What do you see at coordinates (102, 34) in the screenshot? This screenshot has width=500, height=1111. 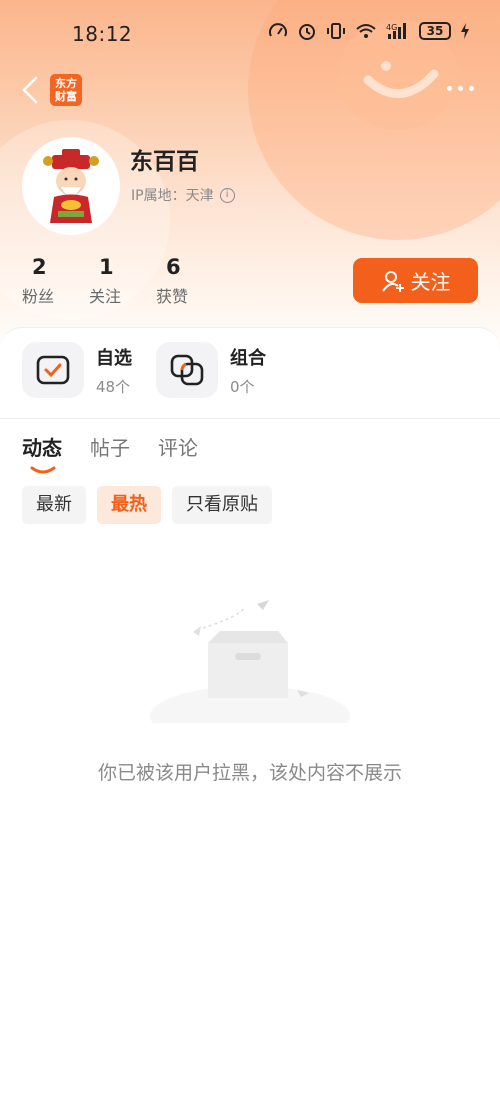 I see `status-time: 18:12` at bounding box center [102, 34].